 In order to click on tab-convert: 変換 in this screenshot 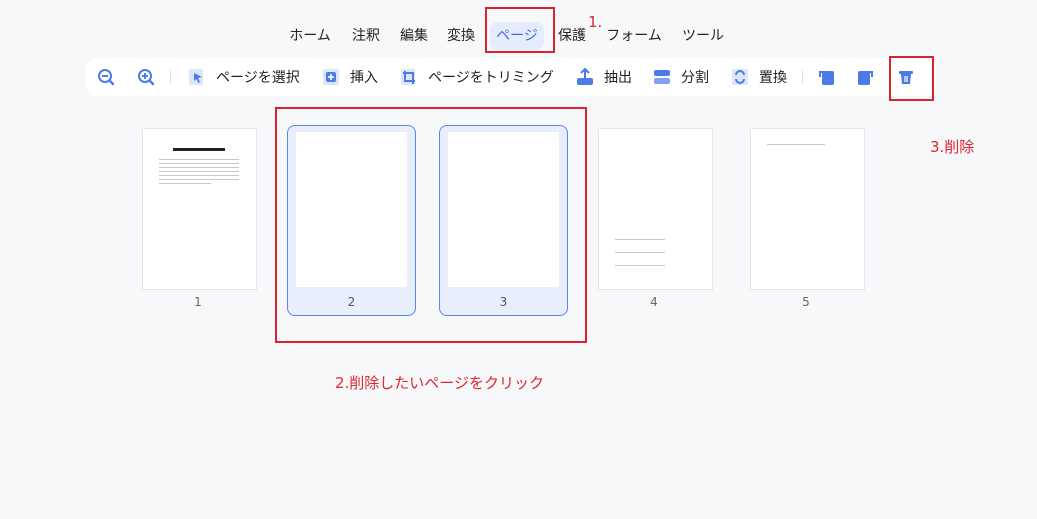, I will do `click(461, 36)`.